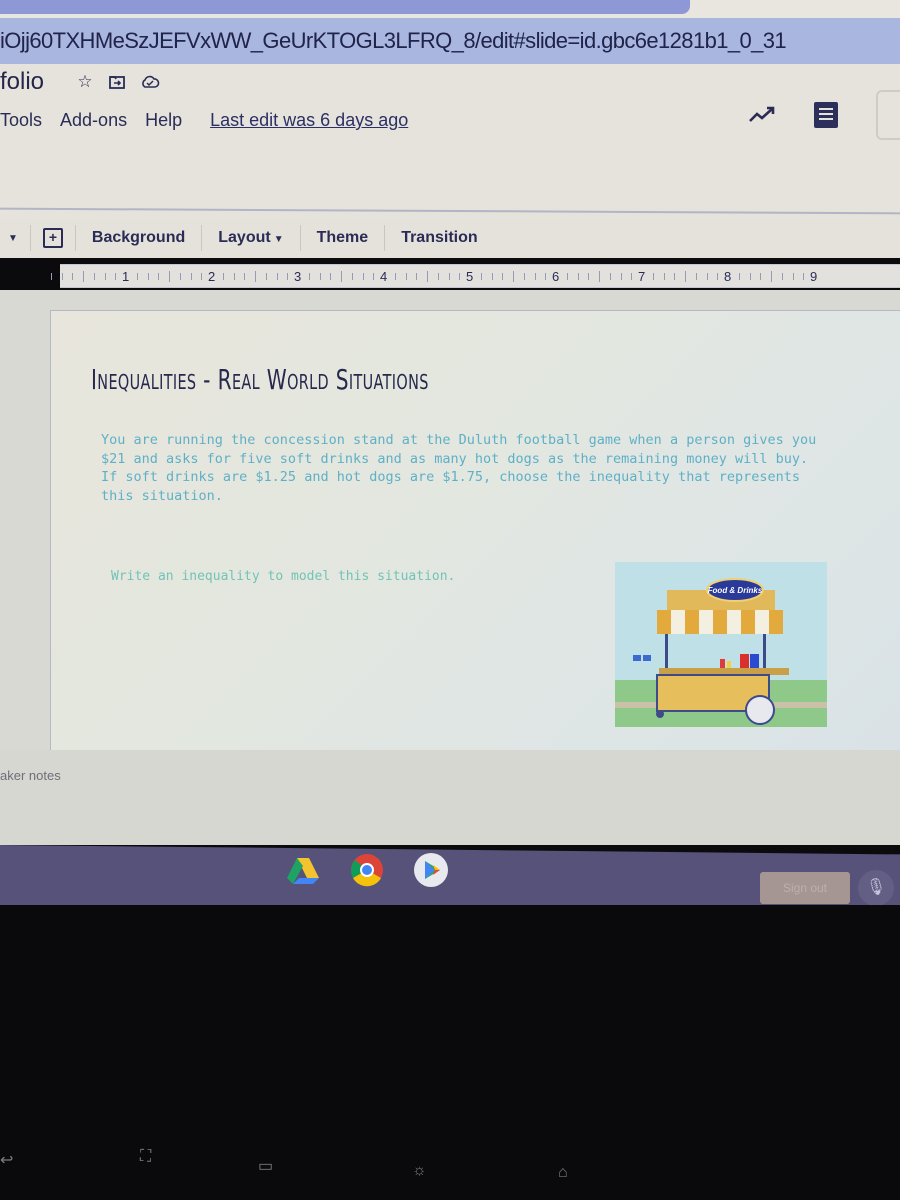 The width and height of the screenshot is (900, 1200). Describe the element at coordinates (805, 888) in the screenshot. I see `sign-out-button: Sign out` at that location.